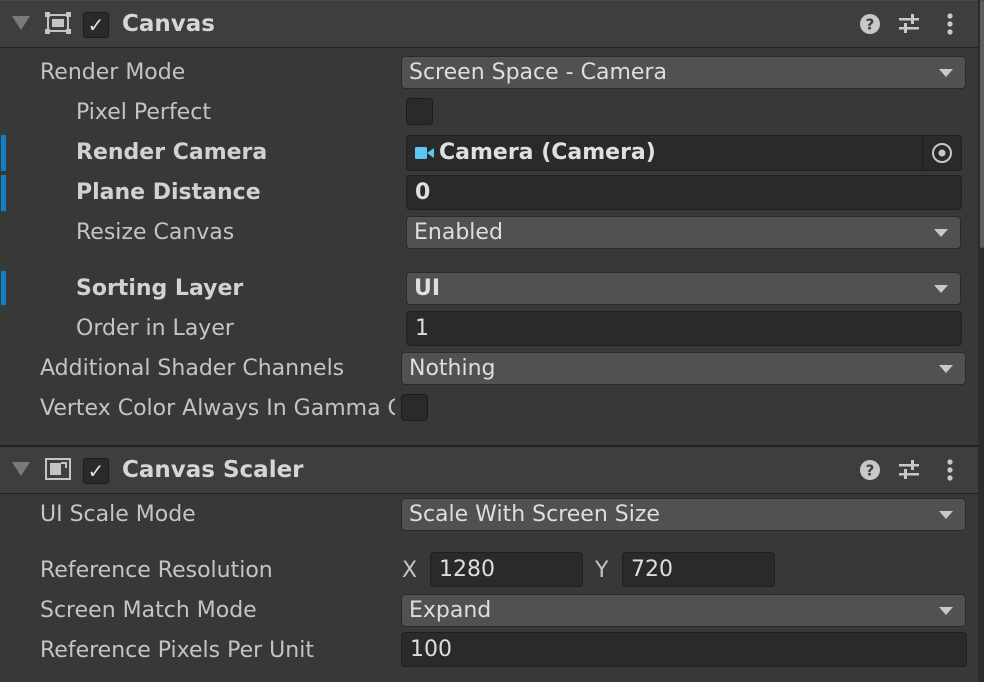  Describe the element at coordinates (941, 153) in the screenshot. I see `object-picker-icon` at that location.